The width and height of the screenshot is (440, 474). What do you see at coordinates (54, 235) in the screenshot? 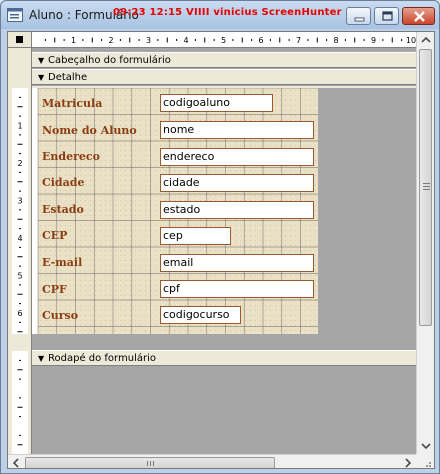
I see `label-cep: CEP` at bounding box center [54, 235].